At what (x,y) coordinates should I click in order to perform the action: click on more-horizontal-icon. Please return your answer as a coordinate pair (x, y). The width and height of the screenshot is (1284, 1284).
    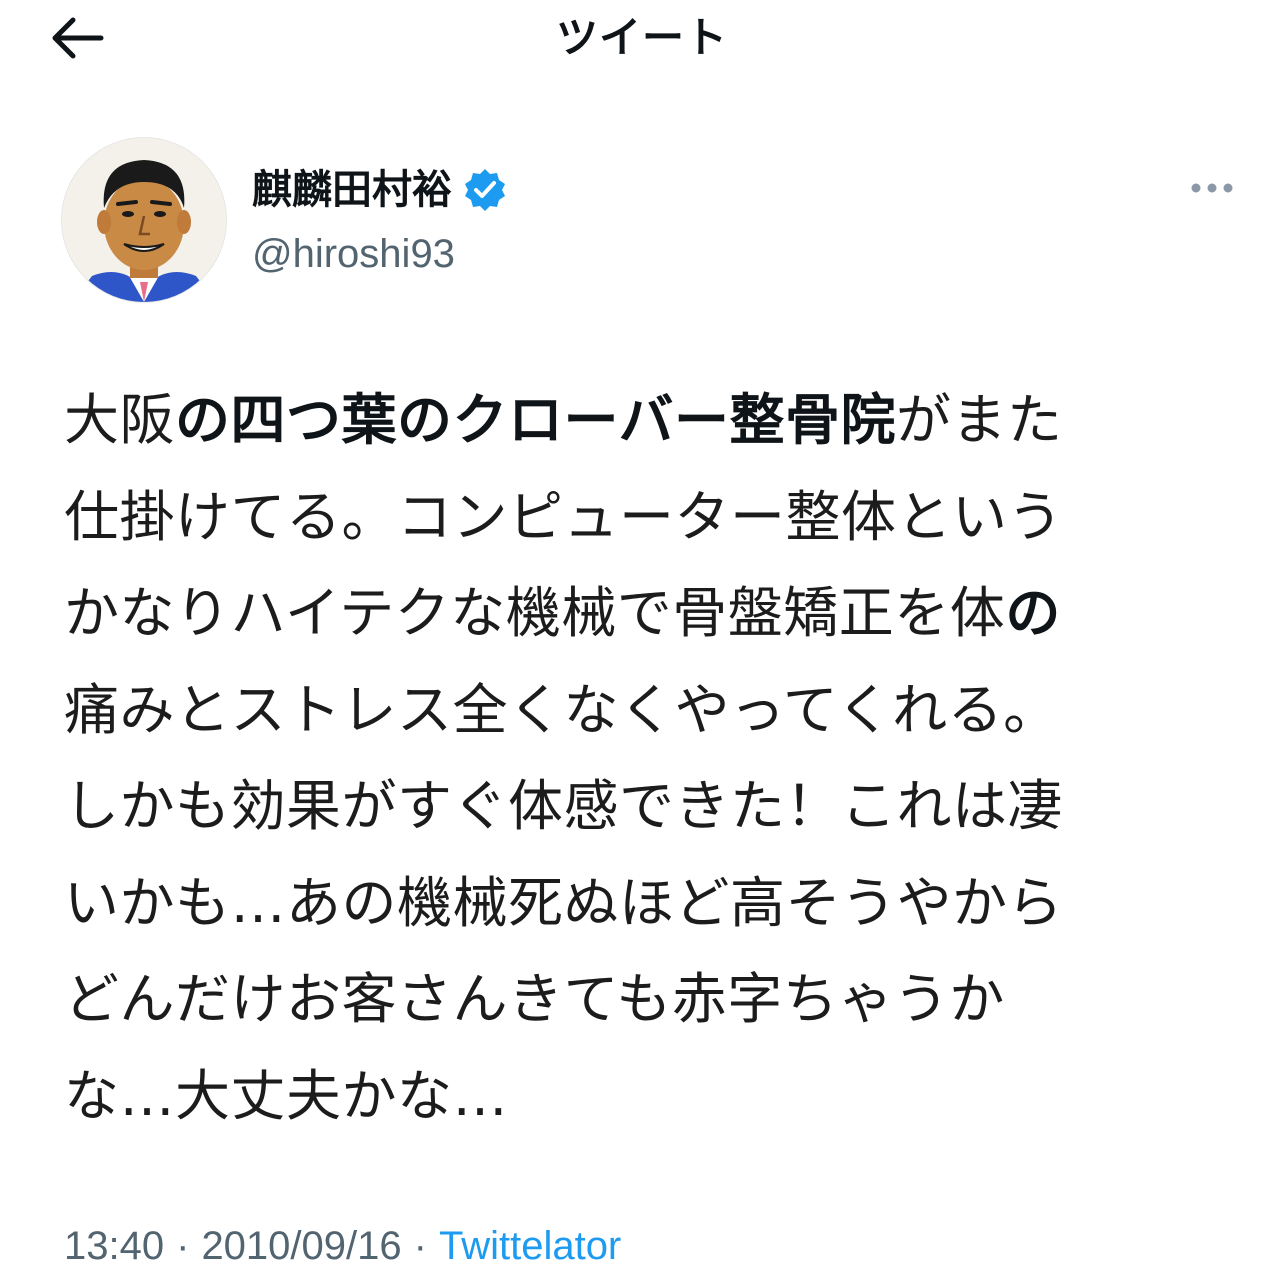
    Looking at the image, I should click on (1212, 188).